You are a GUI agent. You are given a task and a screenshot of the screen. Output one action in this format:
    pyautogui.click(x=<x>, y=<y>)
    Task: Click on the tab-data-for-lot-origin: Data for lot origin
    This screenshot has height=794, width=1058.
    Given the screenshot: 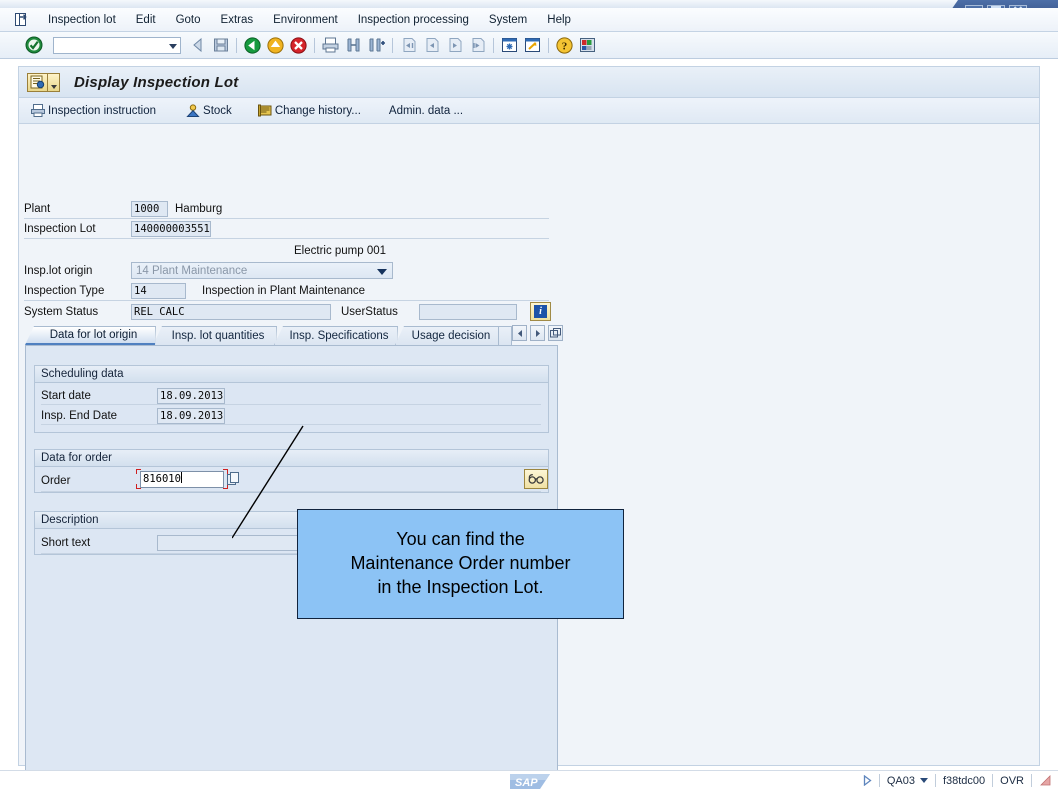 What is the action you would take?
    pyautogui.click(x=90, y=335)
    